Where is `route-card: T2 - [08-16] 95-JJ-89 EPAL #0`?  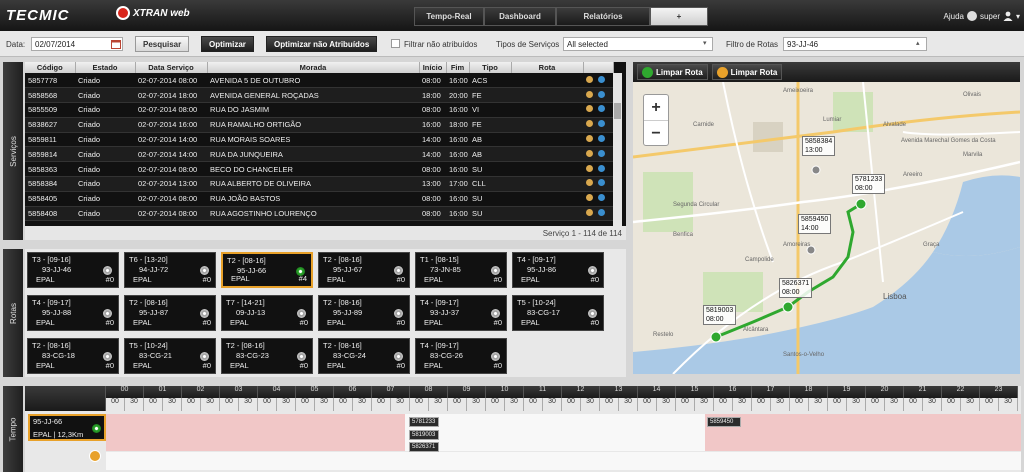
route-card: T2 - [08-16] 95-JJ-89 EPAL #0 is located at coordinates (364, 313).